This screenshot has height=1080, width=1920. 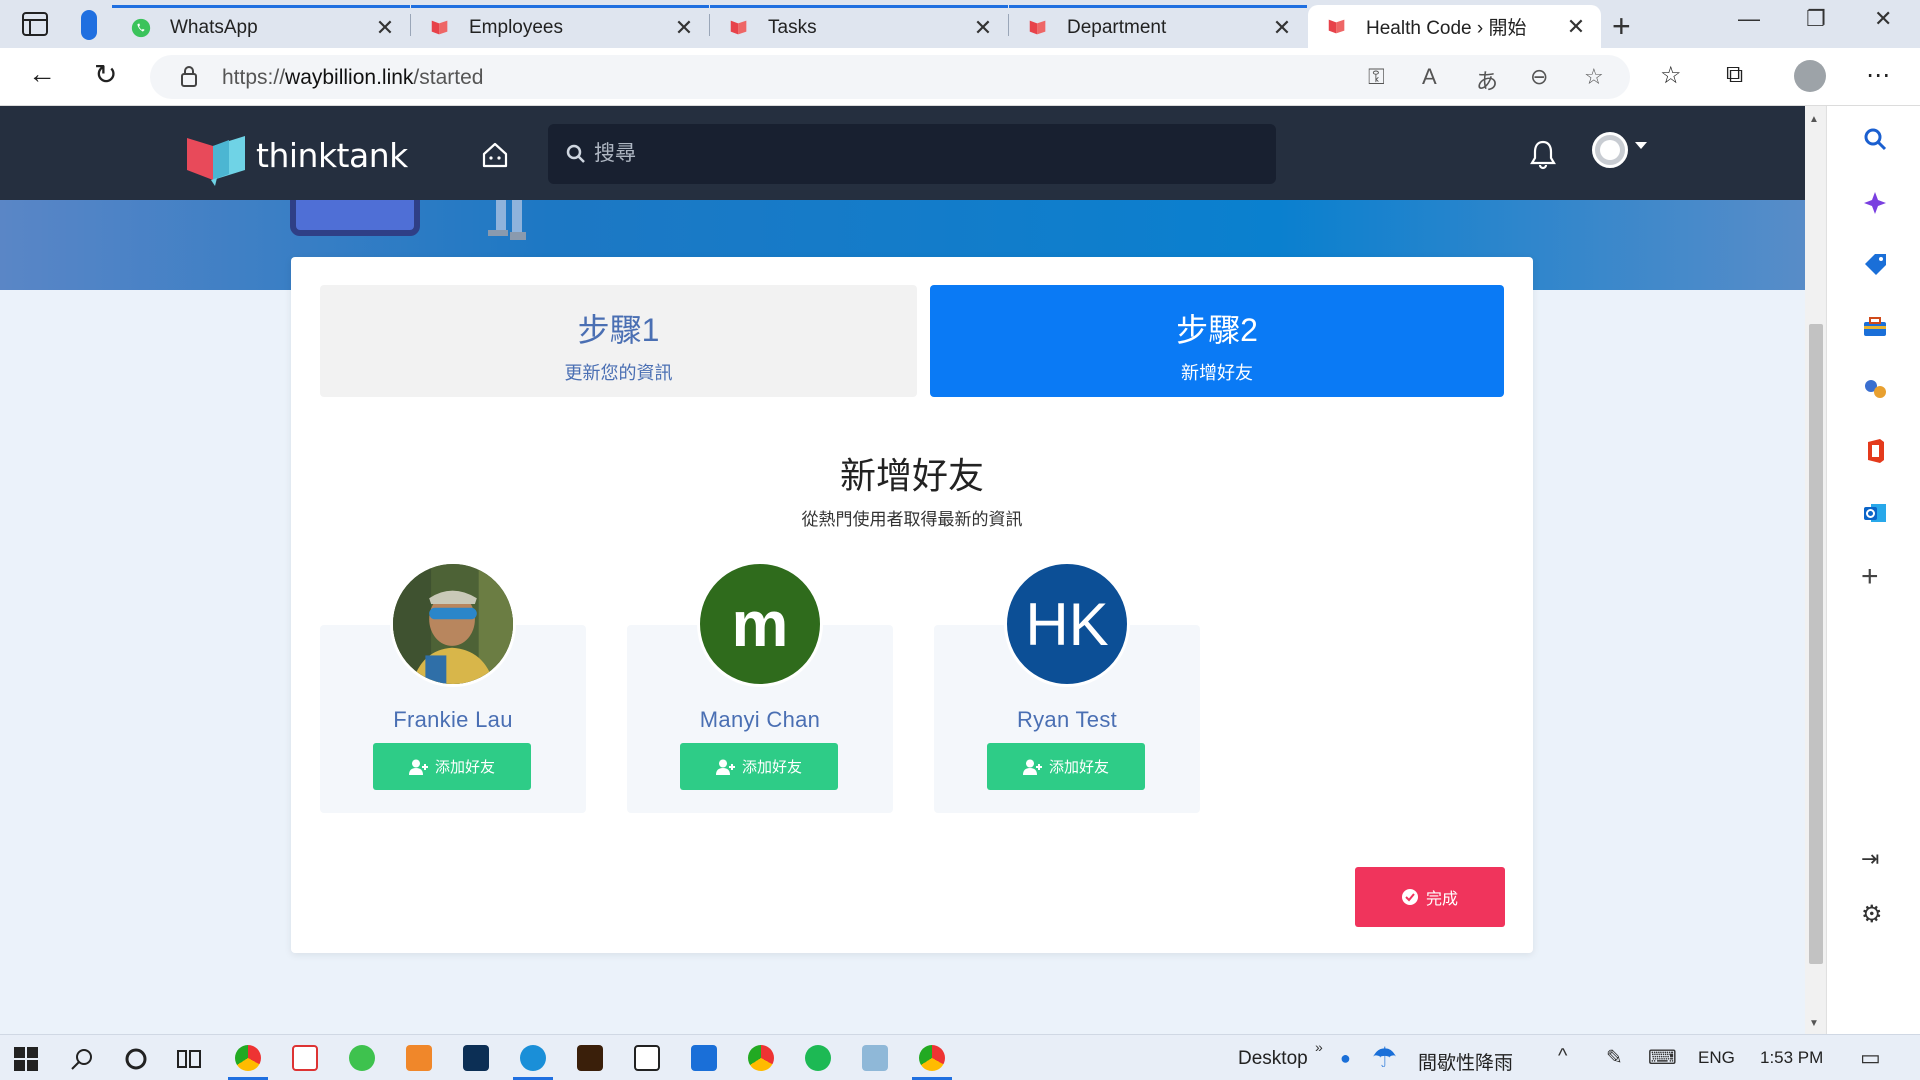 I want to click on games-icon, so click(x=1875, y=389).